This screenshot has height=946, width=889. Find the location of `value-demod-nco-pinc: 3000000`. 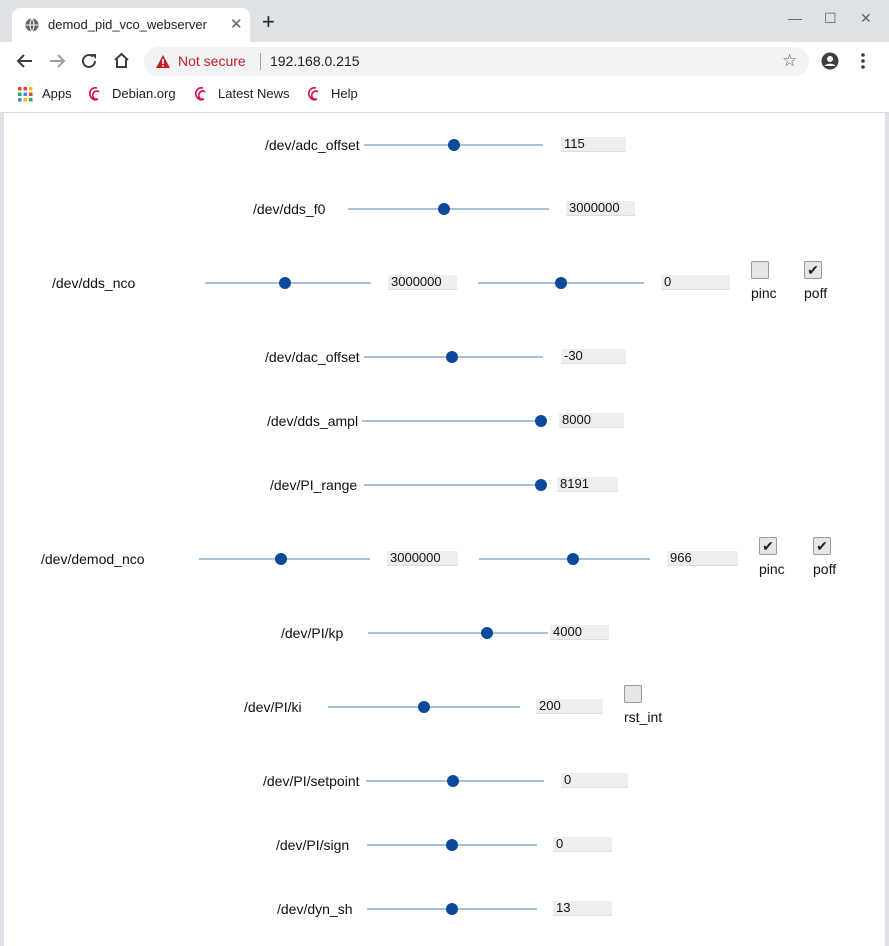

value-demod-nco-pinc: 3000000 is located at coordinates (422, 558).